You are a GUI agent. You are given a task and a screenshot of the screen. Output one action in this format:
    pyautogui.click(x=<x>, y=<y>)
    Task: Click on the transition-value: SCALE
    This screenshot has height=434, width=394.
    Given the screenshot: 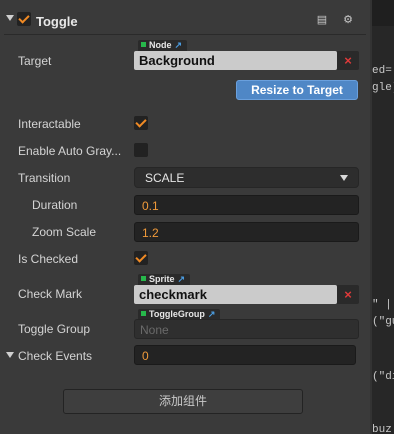 What is the action you would take?
    pyautogui.click(x=165, y=178)
    